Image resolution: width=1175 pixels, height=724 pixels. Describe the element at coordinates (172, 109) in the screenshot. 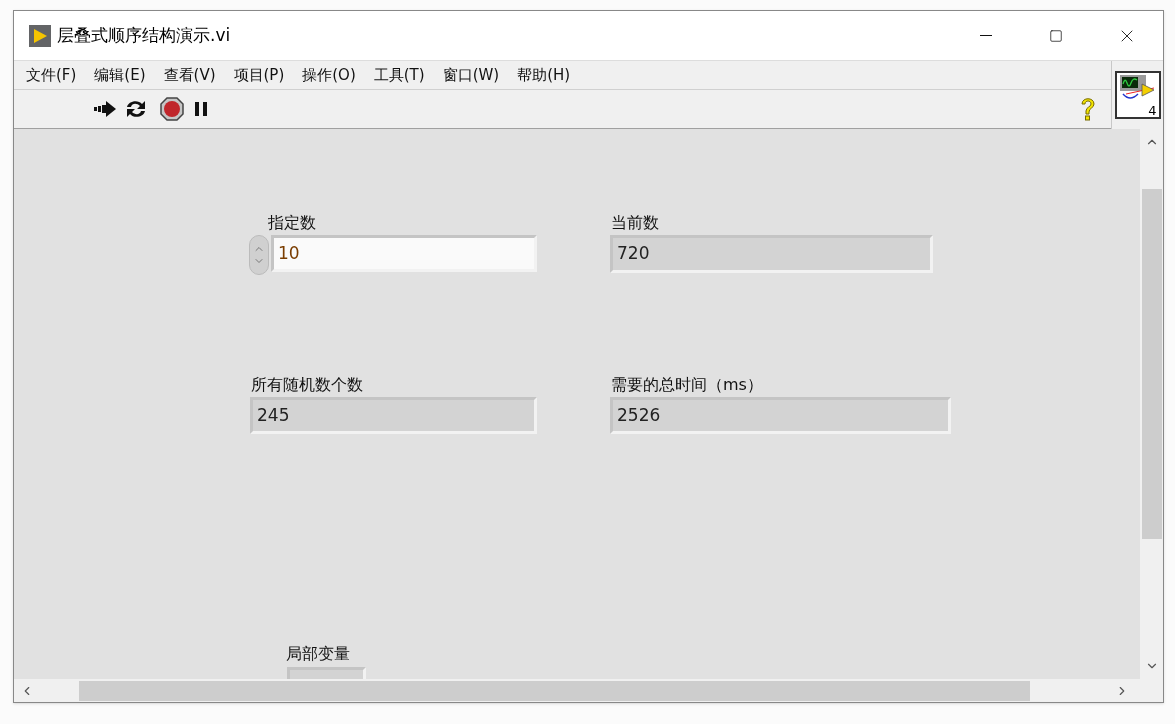

I see `stop-icon` at that location.